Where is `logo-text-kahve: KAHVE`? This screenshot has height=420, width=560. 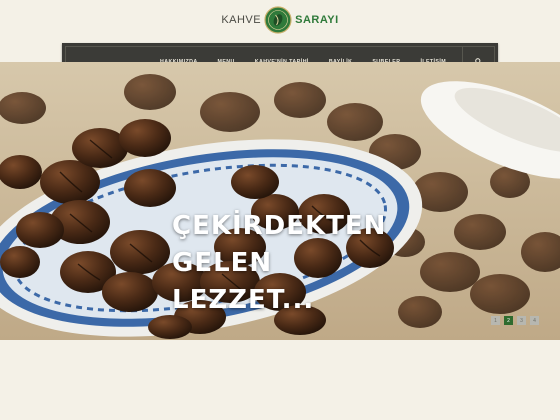
logo-text-kahve: KAHVE is located at coordinates (241, 20).